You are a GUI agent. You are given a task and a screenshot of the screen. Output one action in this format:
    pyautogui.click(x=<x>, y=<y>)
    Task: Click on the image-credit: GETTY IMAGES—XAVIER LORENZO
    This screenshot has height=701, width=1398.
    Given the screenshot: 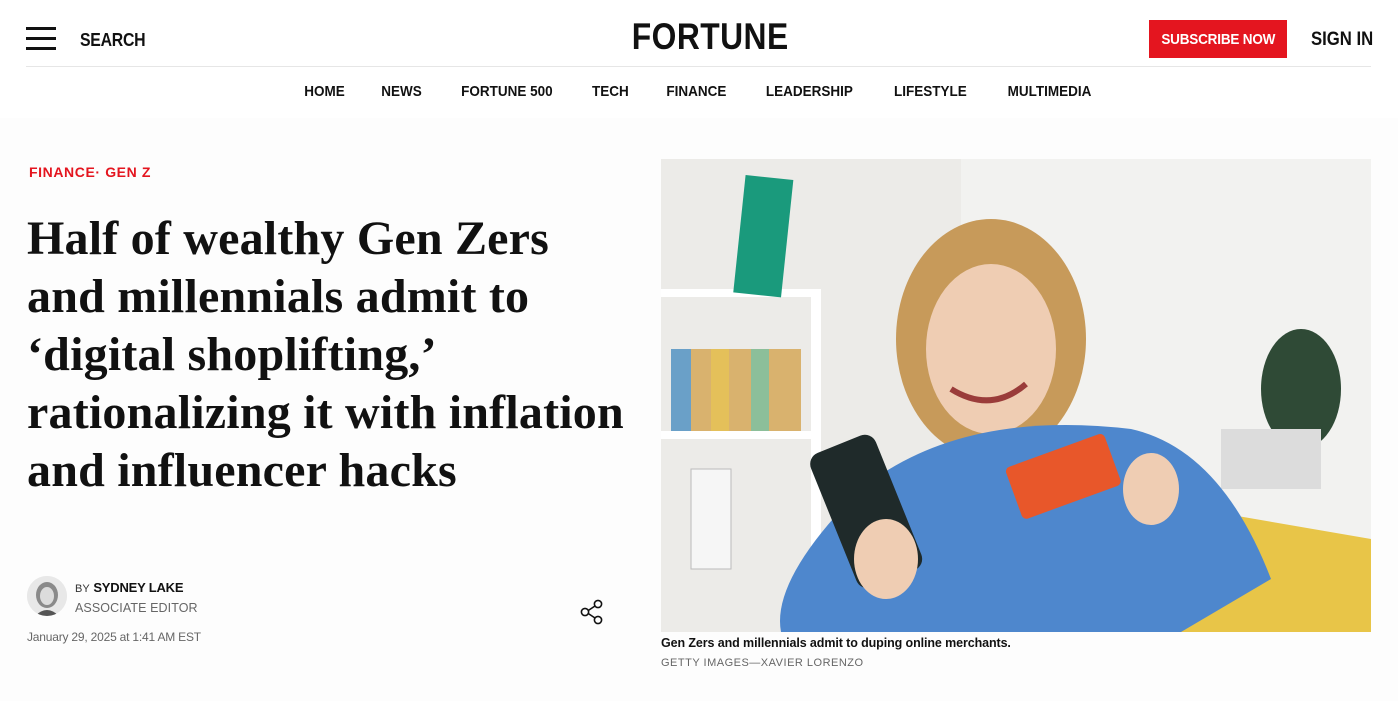 What is the action you would take?
    pyautogui.click(x=762, y=663)
    